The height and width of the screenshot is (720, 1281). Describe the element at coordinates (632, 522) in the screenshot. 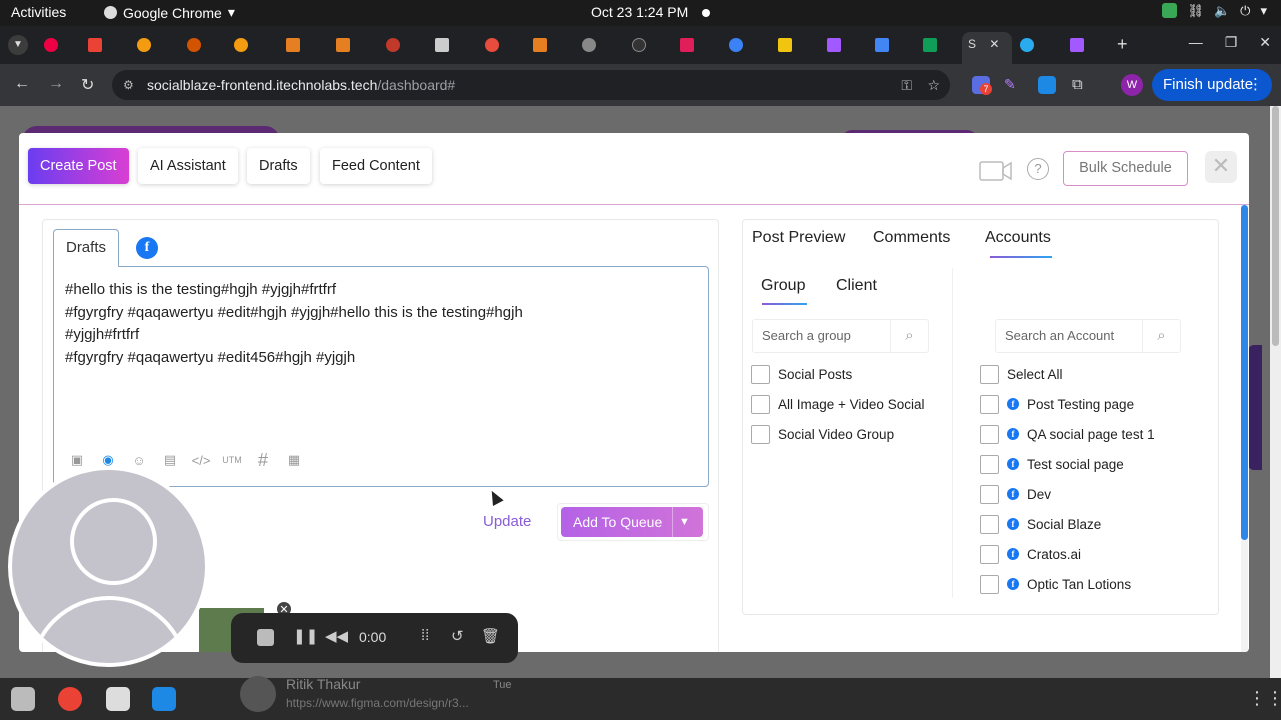

I see `add-to-queue-button: Add To Queue ▼` at that location.